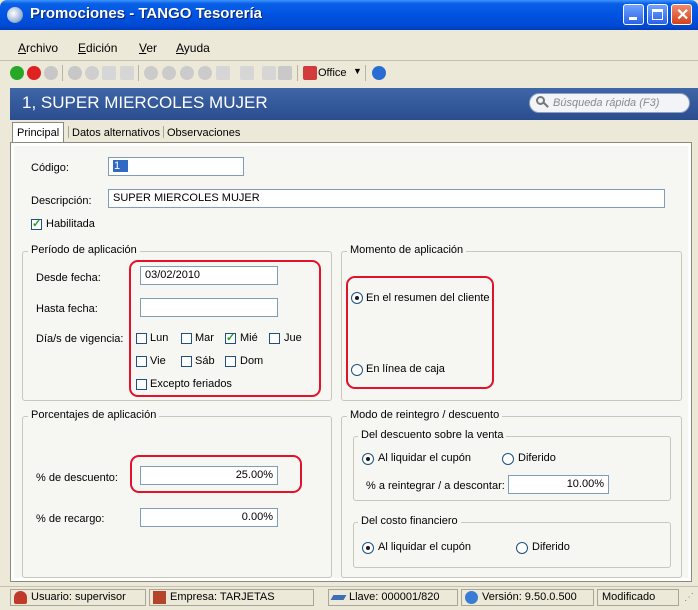 This screenshot has width=698, height=610. What do you see at coordinates (425, 415) in the screenshot?
I see `reintegro-legend: Modo de reintegro / descuento` at bounding box center [425, 415].